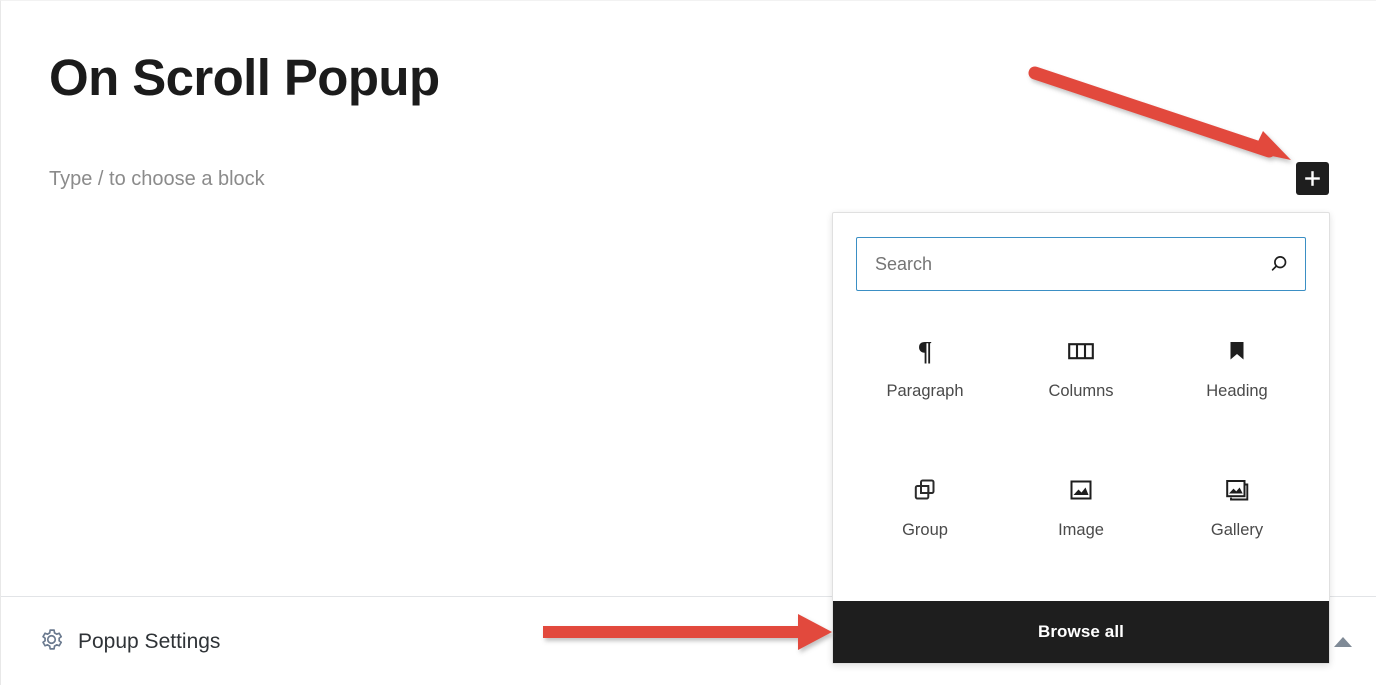 This screenshot has height=686, width=1376. I want to click on block-item-gallery: Gallery, so click(1237, 521).